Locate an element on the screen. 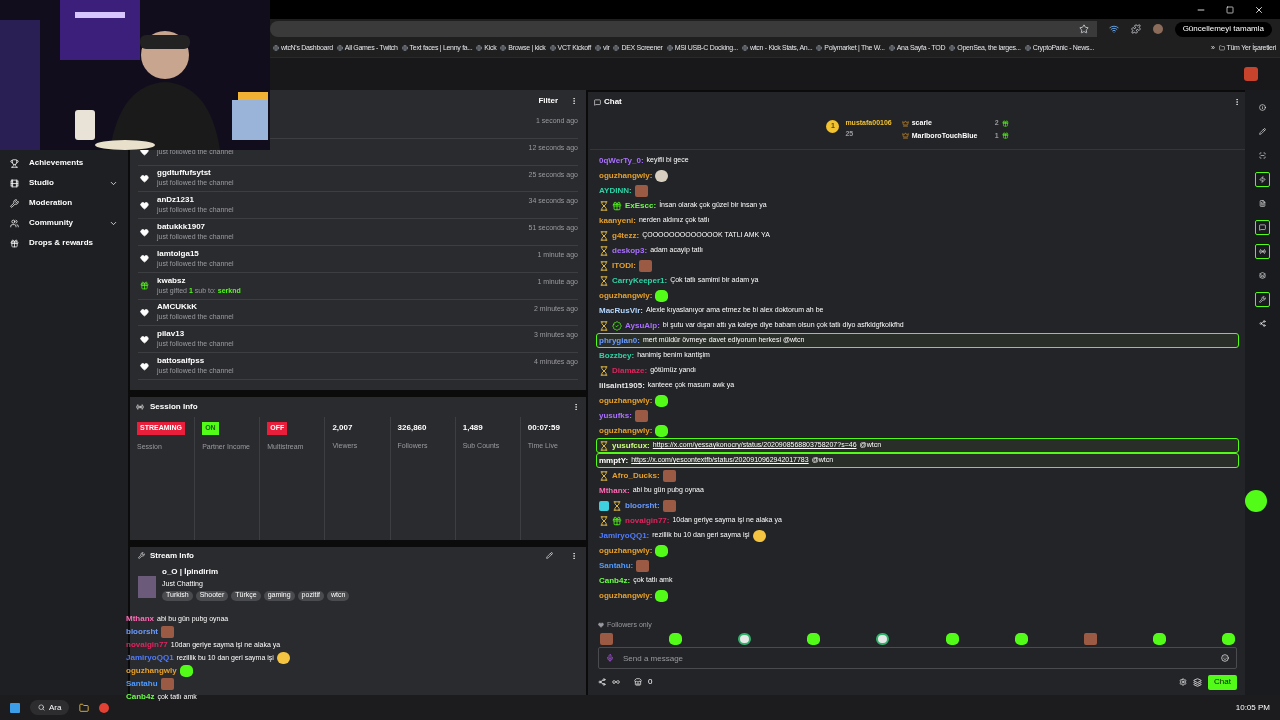 This screenshot has width=1280, height=720. cast-icon is located at coordinates (1113, 29).